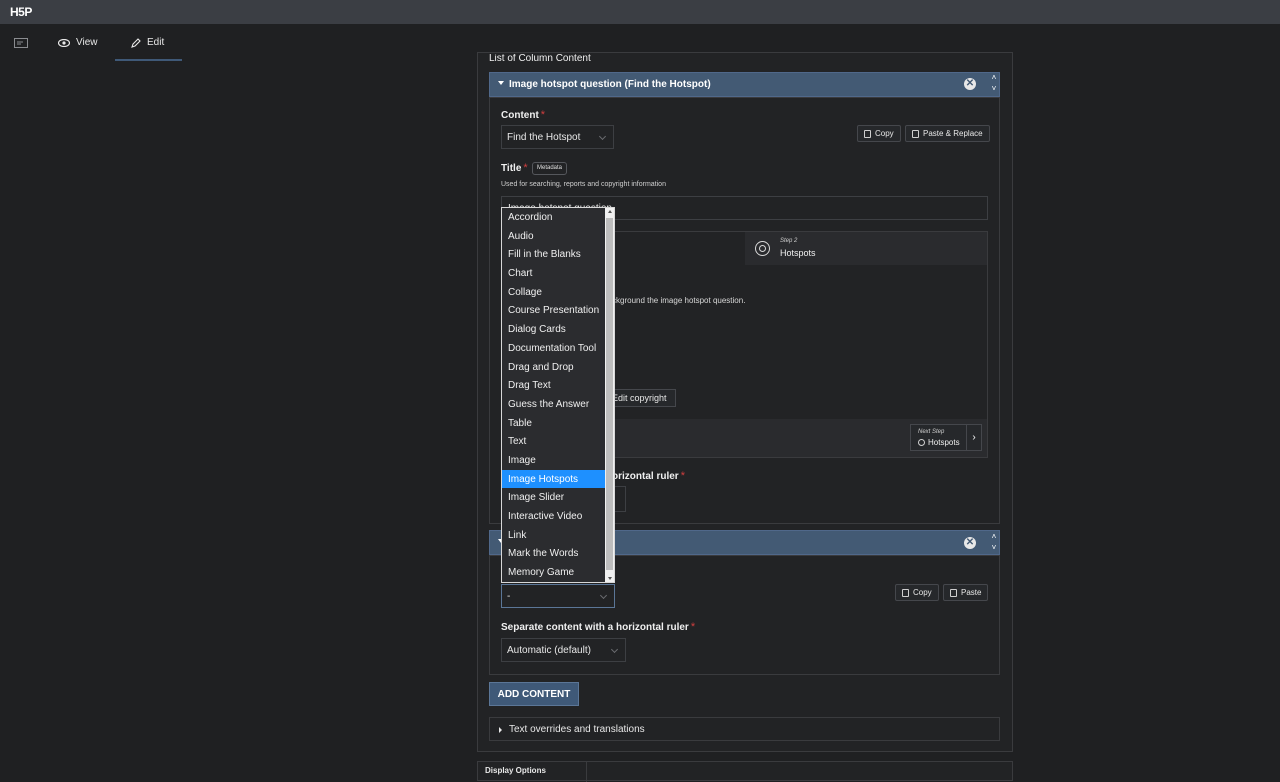  I want to click on dropdown-option: Fill in the Blanks, so click(558, 254).